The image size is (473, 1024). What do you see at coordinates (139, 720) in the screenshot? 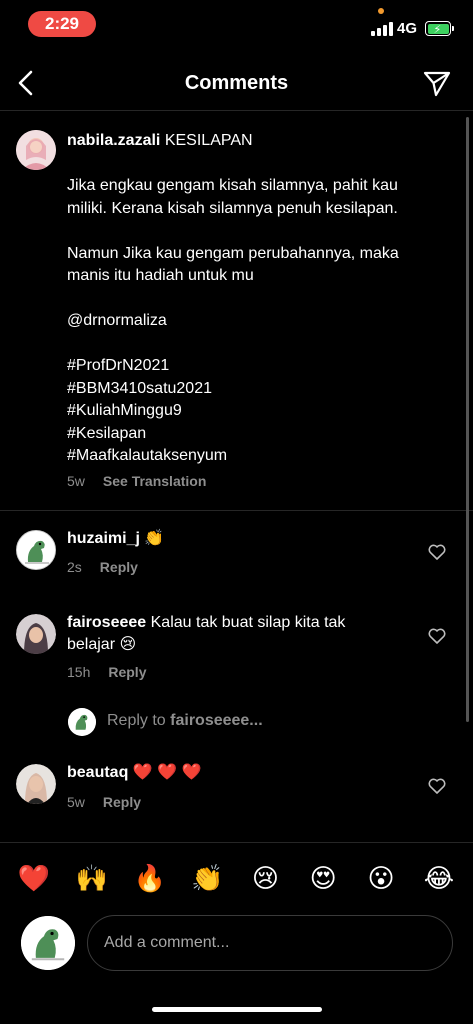
I see `reply-to-label: Reply to` at bounding box center [139, 720].